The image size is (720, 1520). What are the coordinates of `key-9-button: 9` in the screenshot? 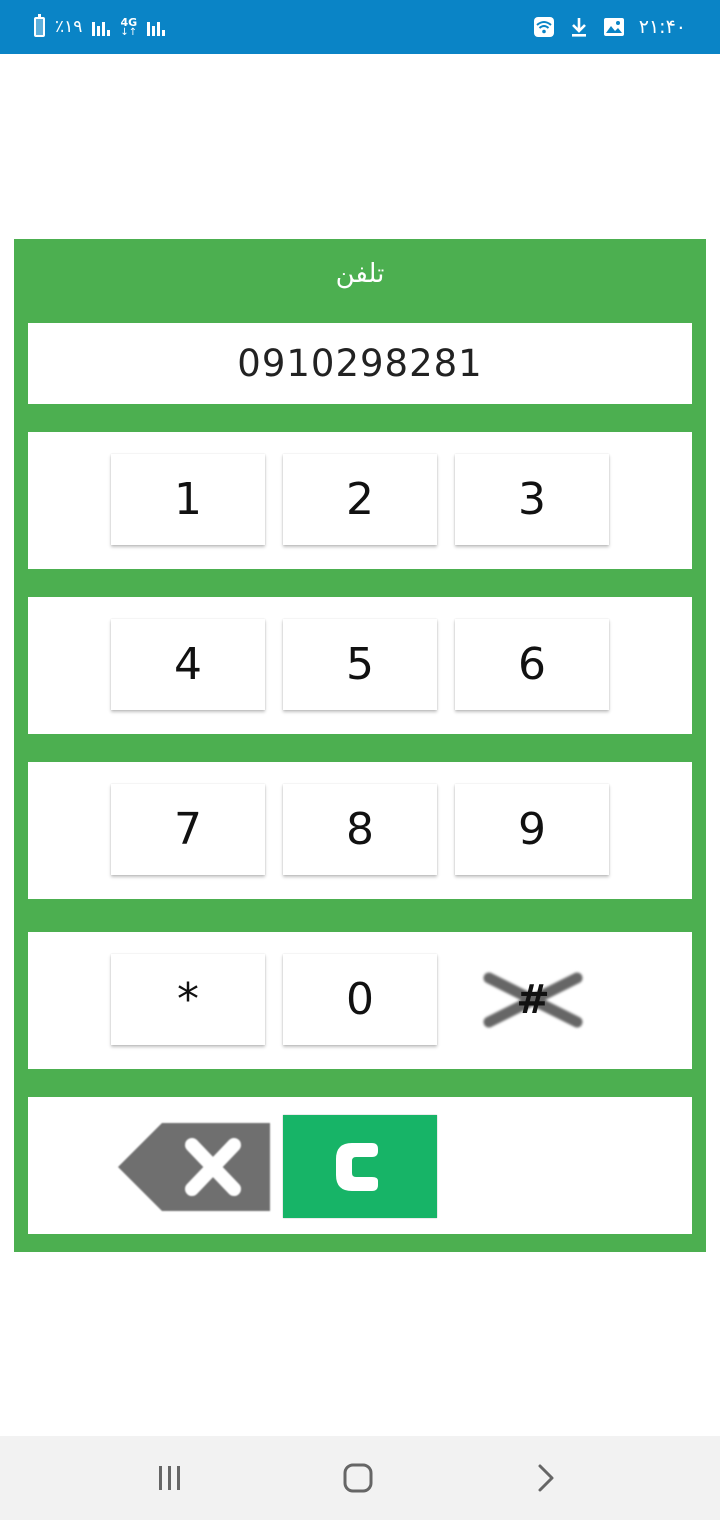 It's located at (532, 829).